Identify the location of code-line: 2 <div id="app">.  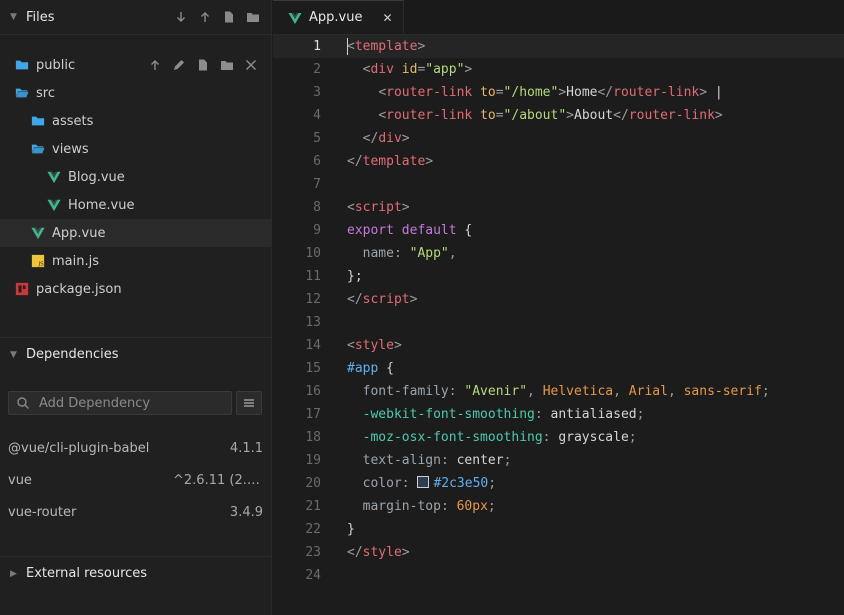
(558, 69).